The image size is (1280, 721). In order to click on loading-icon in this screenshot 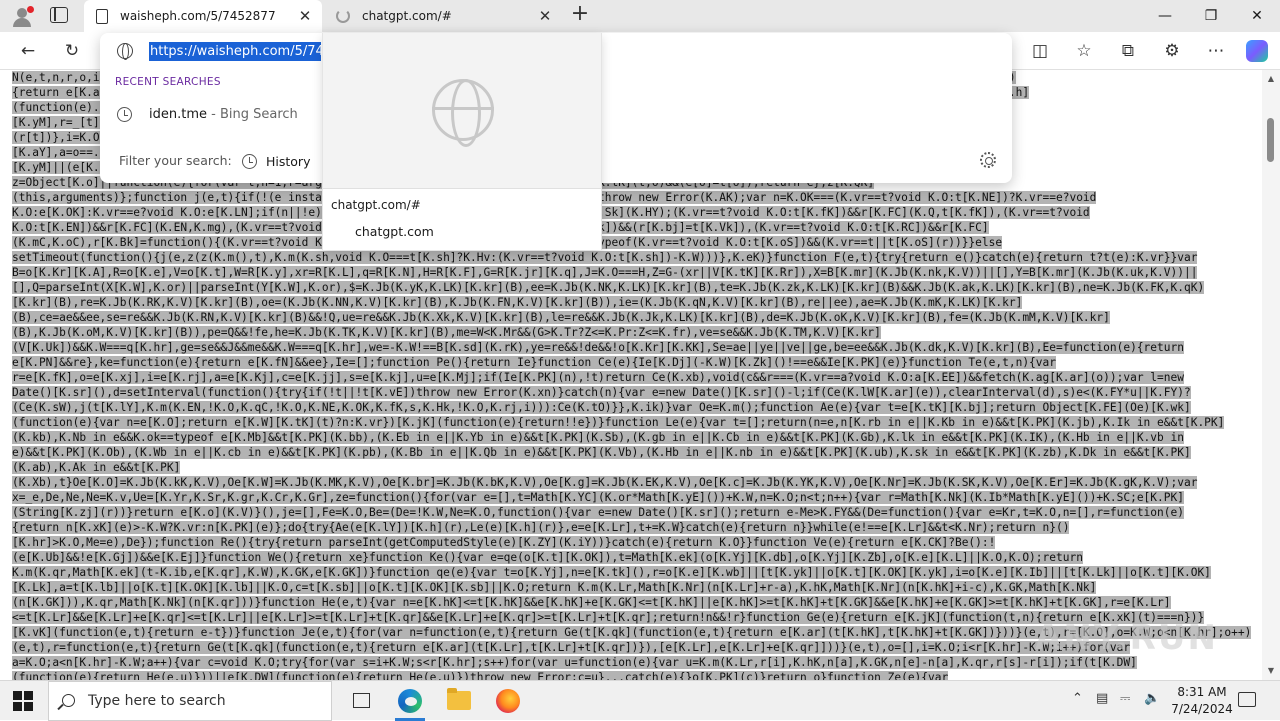, I will do `click(343, 16)`.